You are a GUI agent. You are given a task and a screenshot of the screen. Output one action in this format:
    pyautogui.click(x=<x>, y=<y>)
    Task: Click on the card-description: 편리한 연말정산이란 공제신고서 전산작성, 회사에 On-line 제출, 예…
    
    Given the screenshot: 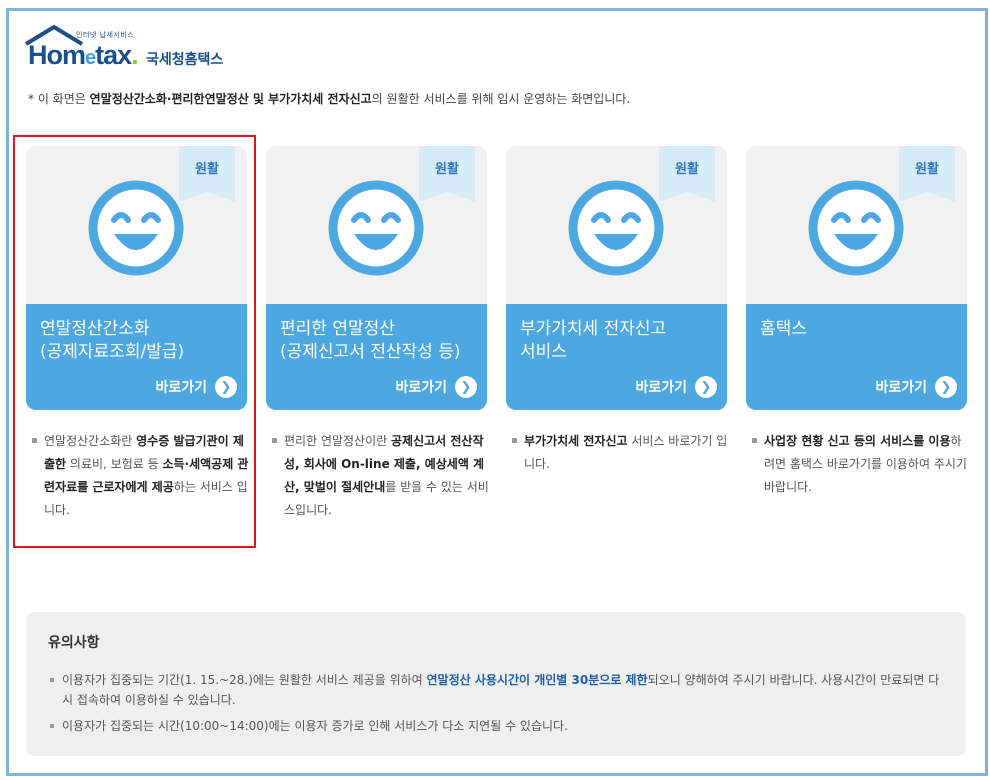 What is the action you would take?
    pyautogui.click(x=380, y=476)
    